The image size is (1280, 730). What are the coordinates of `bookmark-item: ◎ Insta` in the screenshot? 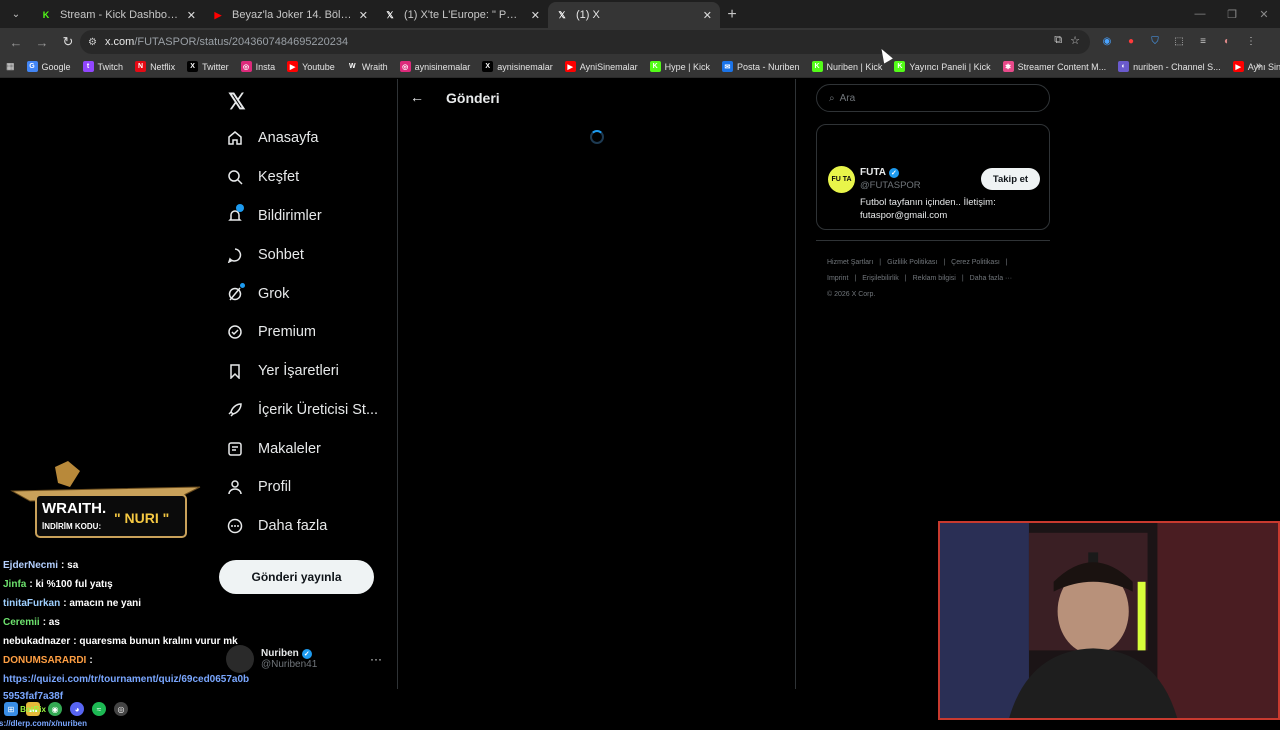 It's located at (258, 67).